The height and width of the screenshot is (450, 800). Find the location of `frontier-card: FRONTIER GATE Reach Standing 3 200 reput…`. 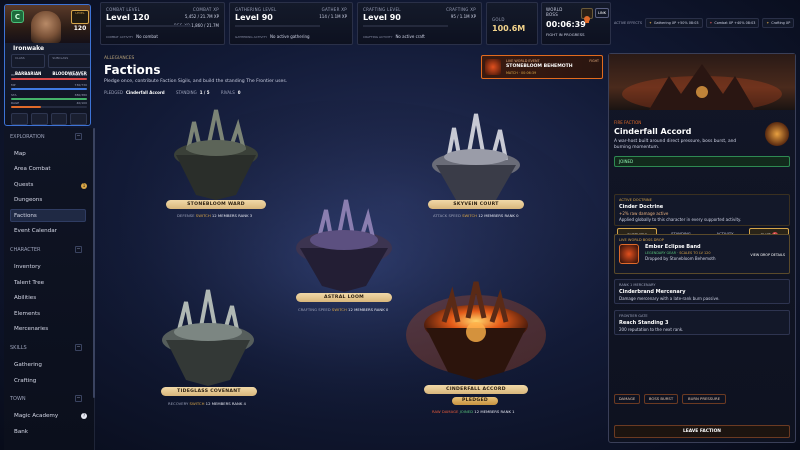

frontier-card: FRONTIER GATE Reach Standing 3 200 reput… is located at coordinates (702, 322).